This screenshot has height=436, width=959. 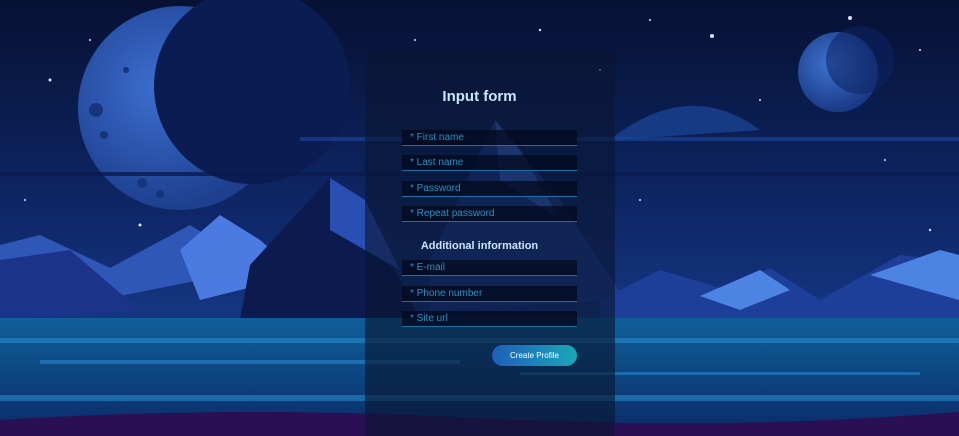 What do you see at coordinates (489, 138) in the screenshot?
I see `first-name-input` at bounding box center [489, 138].